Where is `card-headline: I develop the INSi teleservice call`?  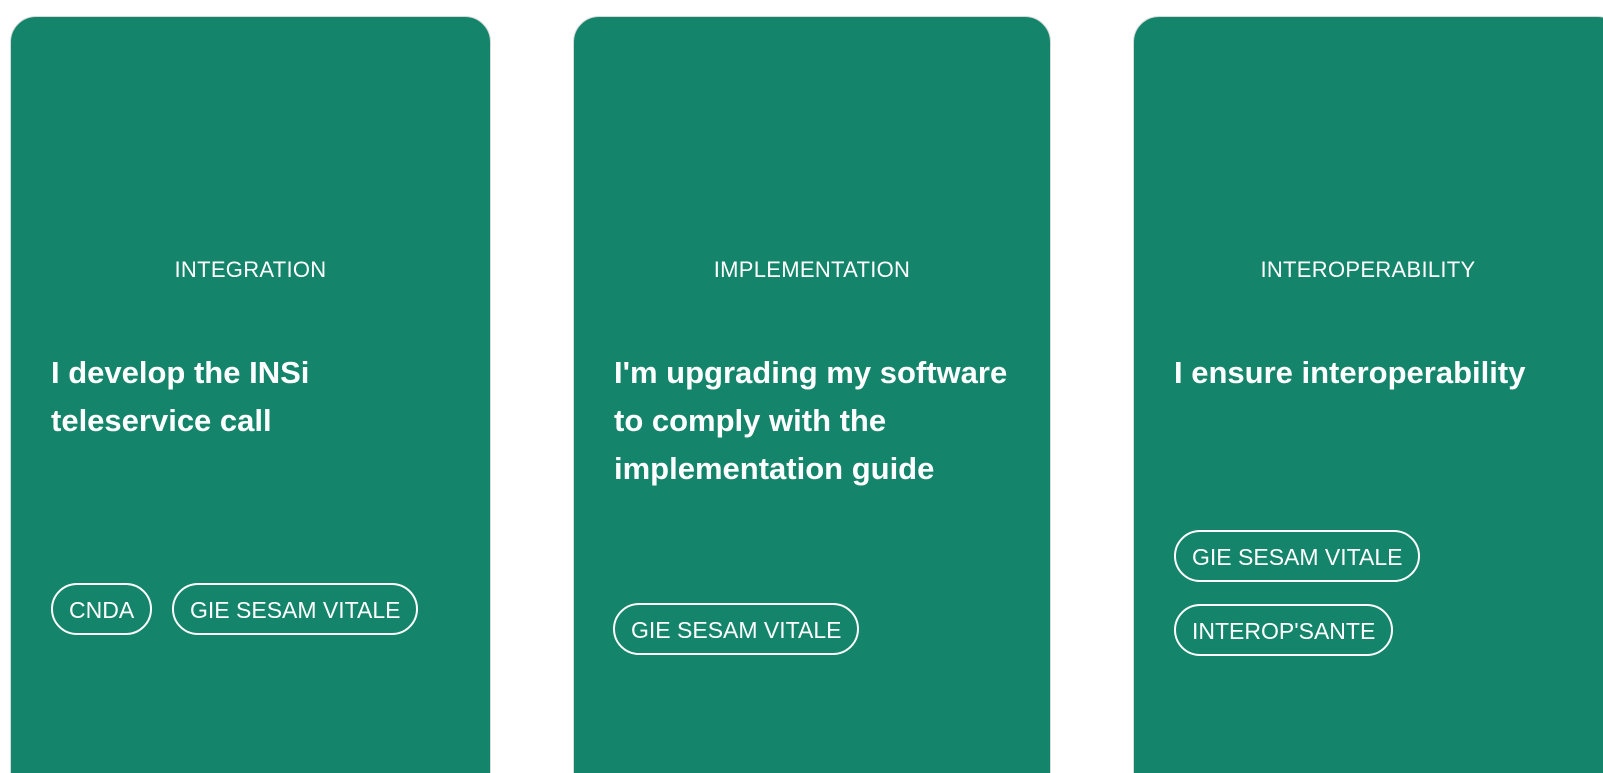 card-headline: I develop the INSi teleservice call is located at coordinates (180, 396).